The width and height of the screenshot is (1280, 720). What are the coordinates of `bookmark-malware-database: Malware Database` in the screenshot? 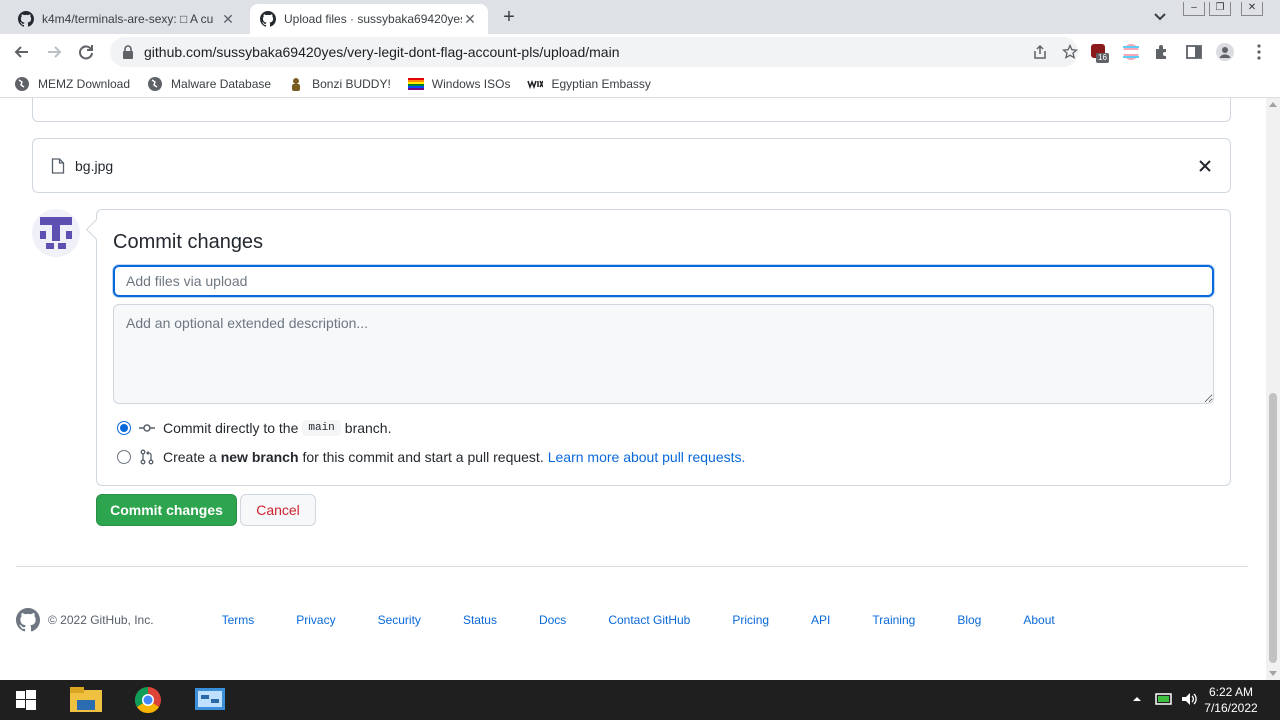 It's located at (209, 84).